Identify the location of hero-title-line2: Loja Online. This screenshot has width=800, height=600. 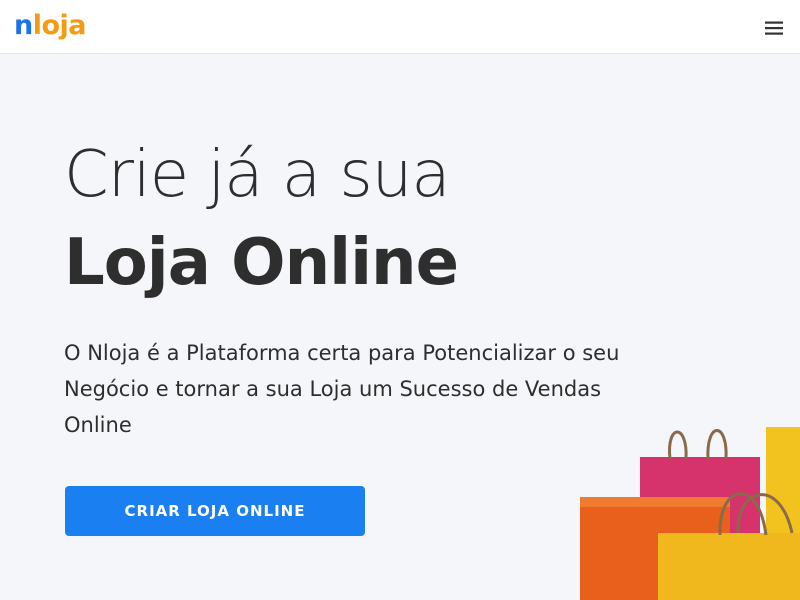
(261, 263).